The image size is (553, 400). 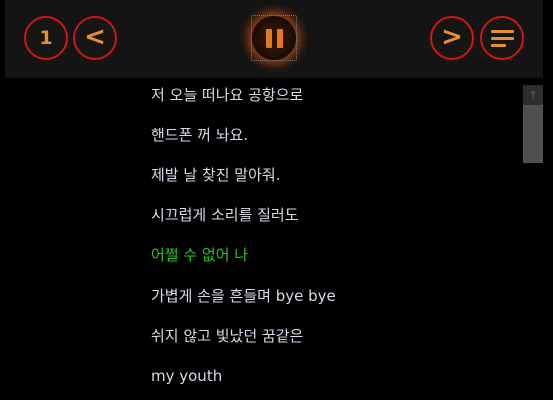 What do you see at coordinates (533, 95) in the screenshot?
I see `scroll-up-icon: ↑` at bounding box center [533, 95].